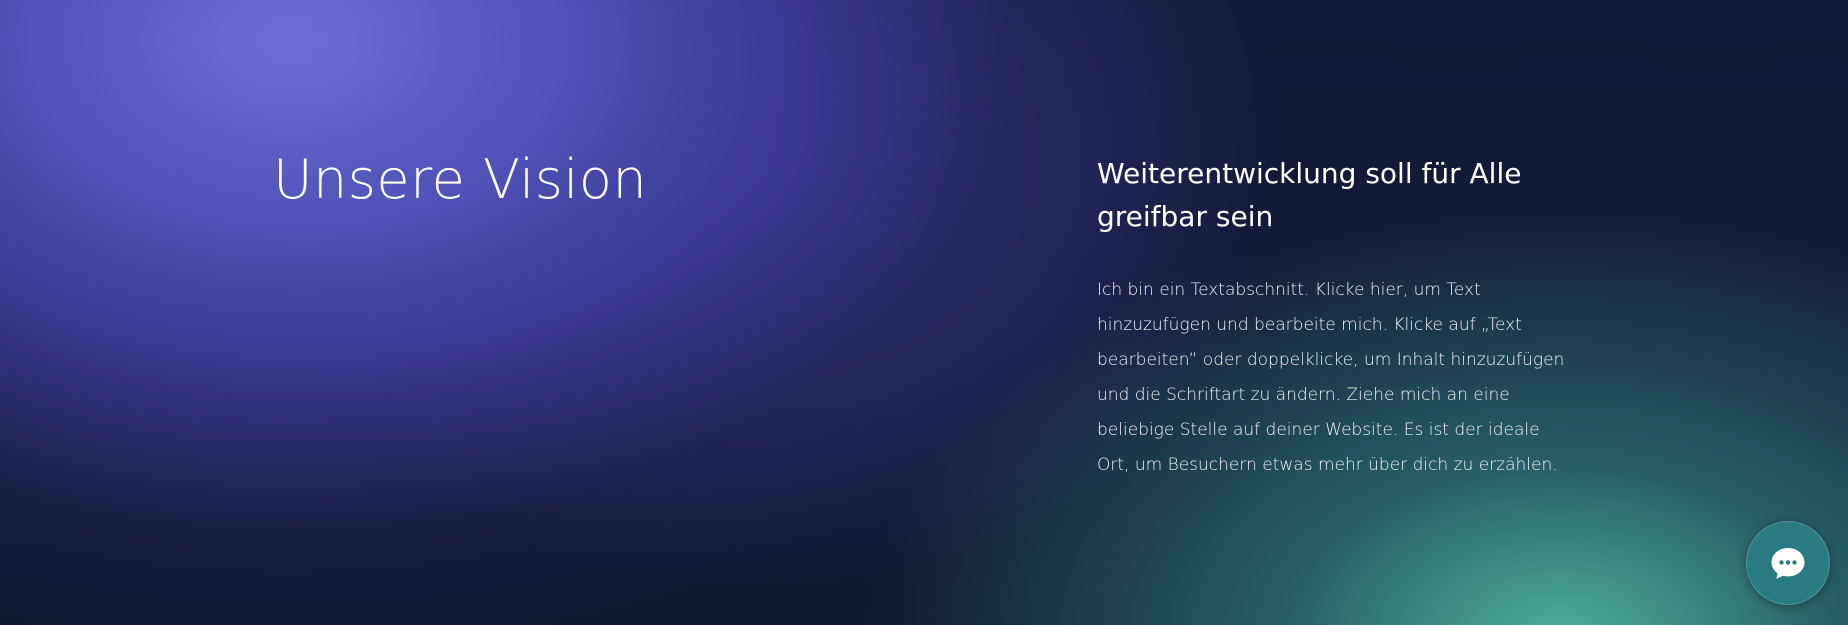 The image size is (1848, 625). I want to click on vision-title: Unsere Vision, so click(460, 179).